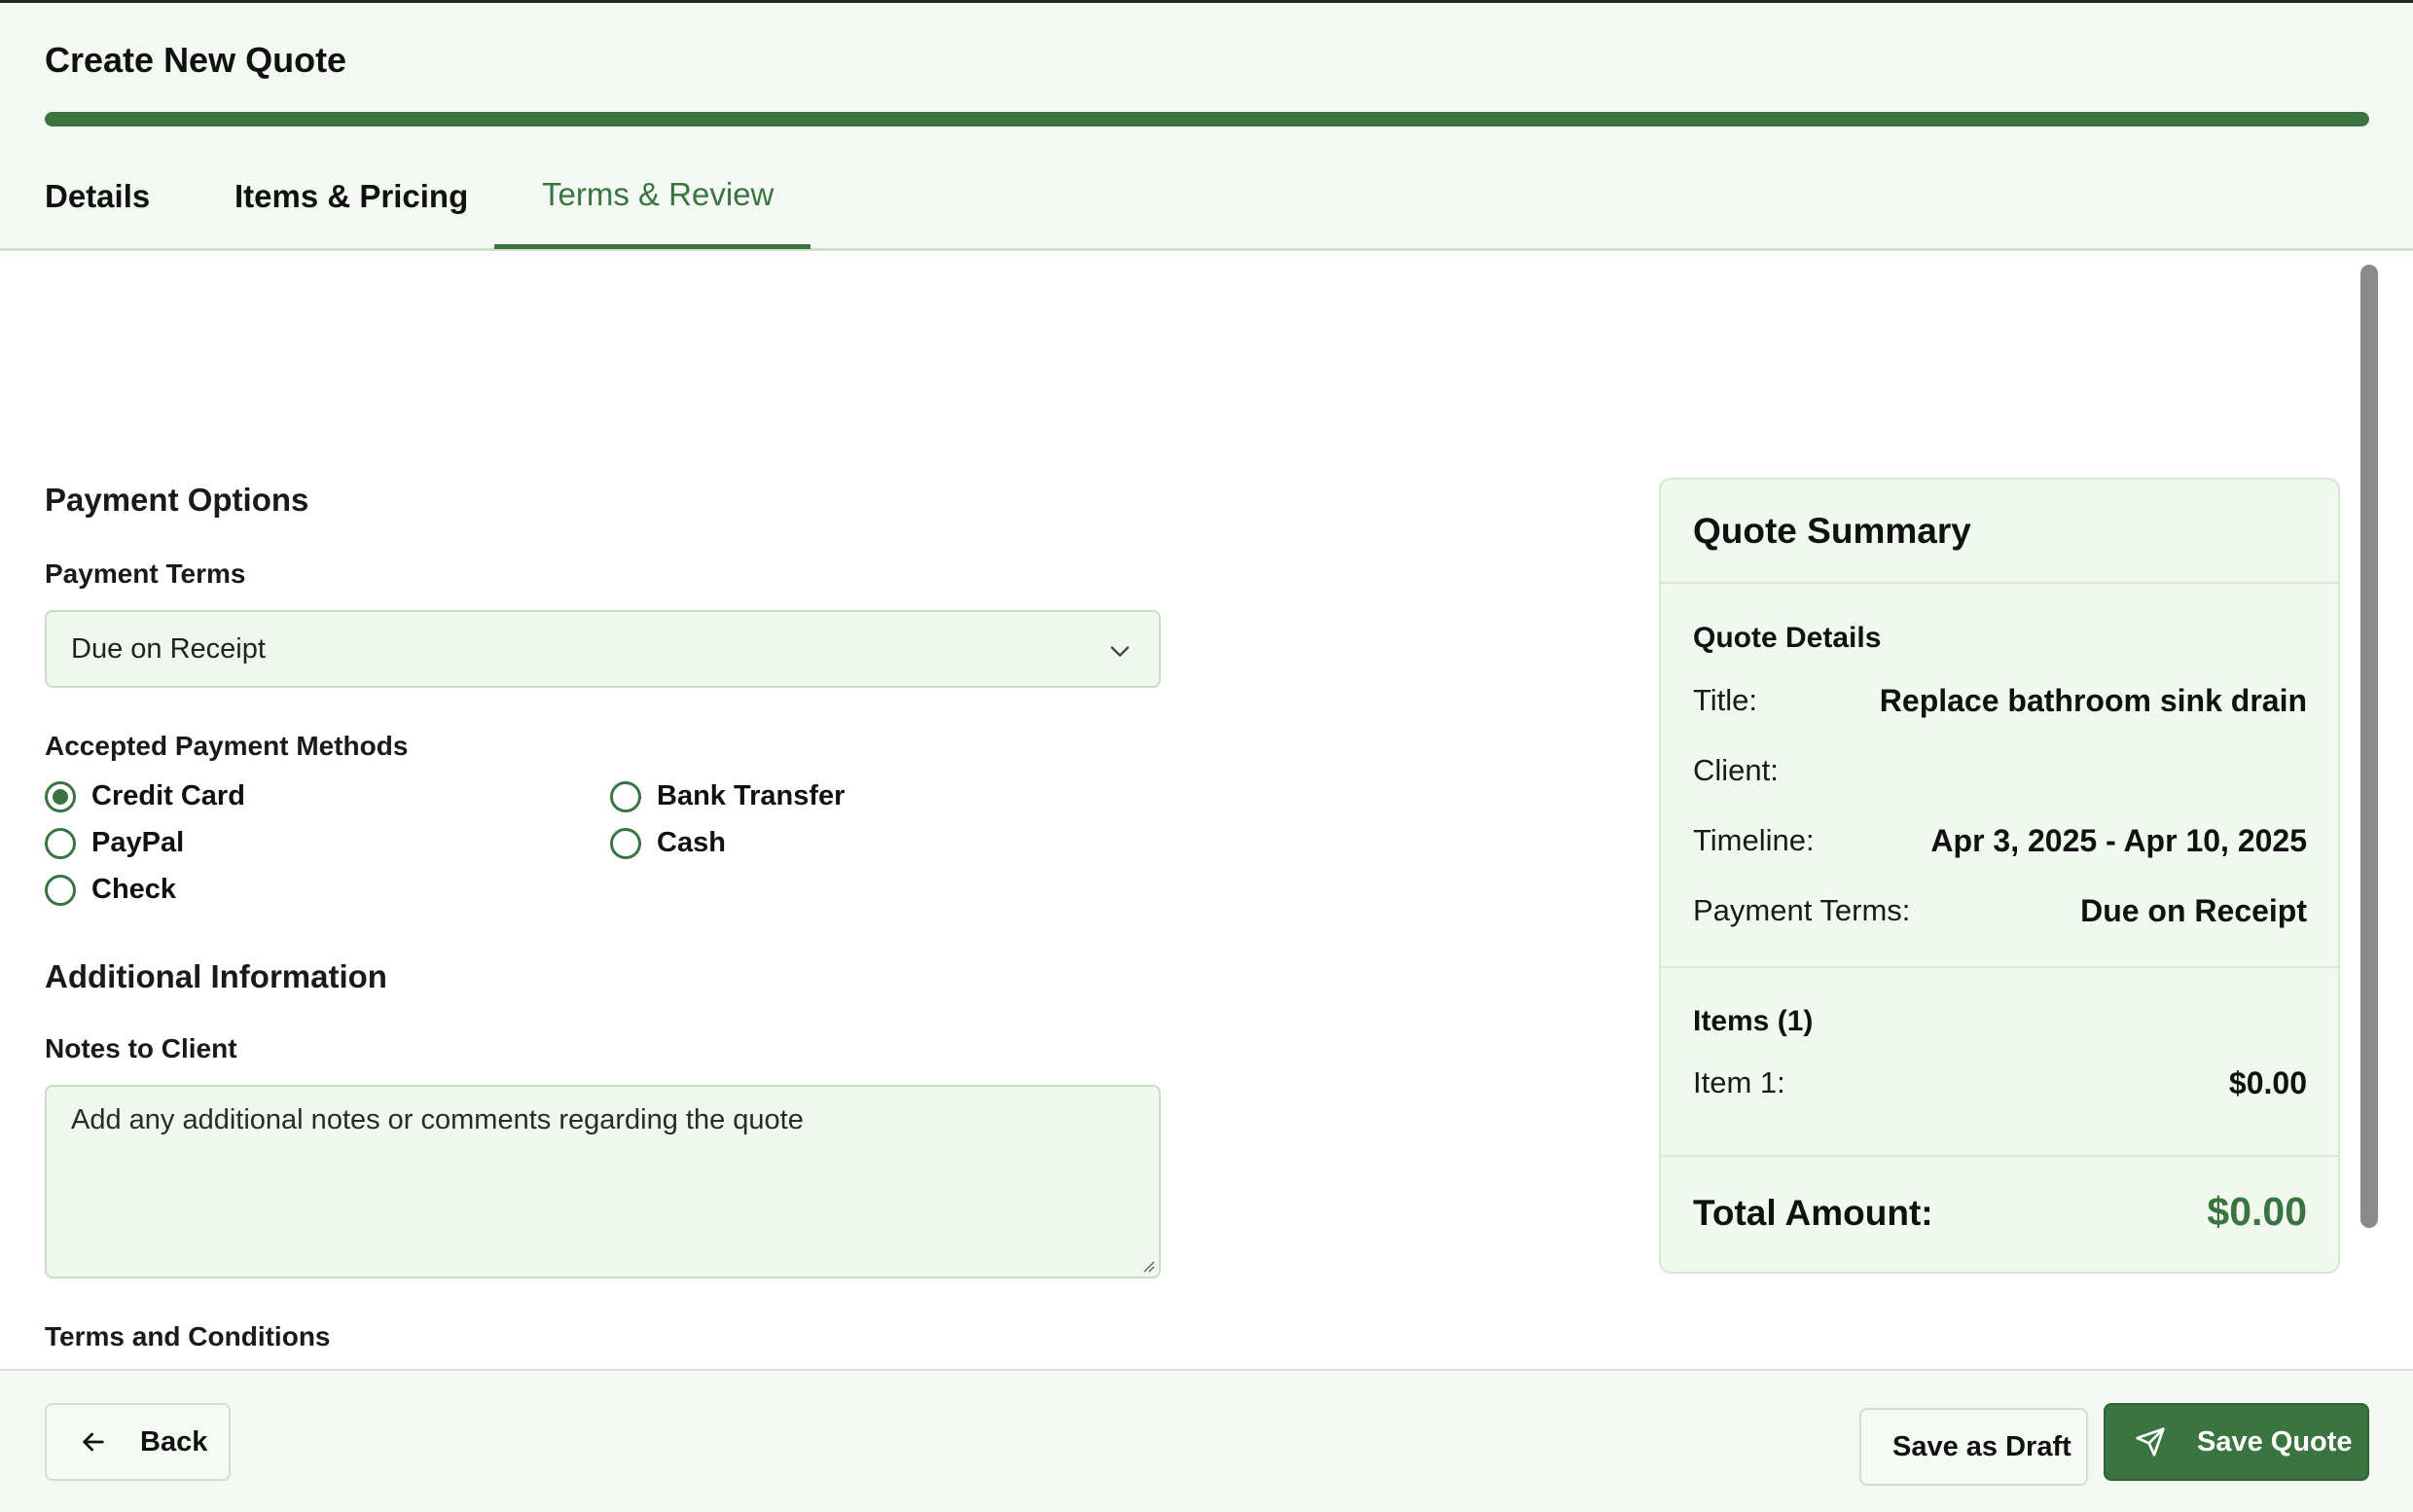 The image size is (2413, 1512). What do you see at coordinates (227, 746) in the screenshot?
I see `payment-methods-label: Accepted Payment Methods` at bounding box center [227, 746].